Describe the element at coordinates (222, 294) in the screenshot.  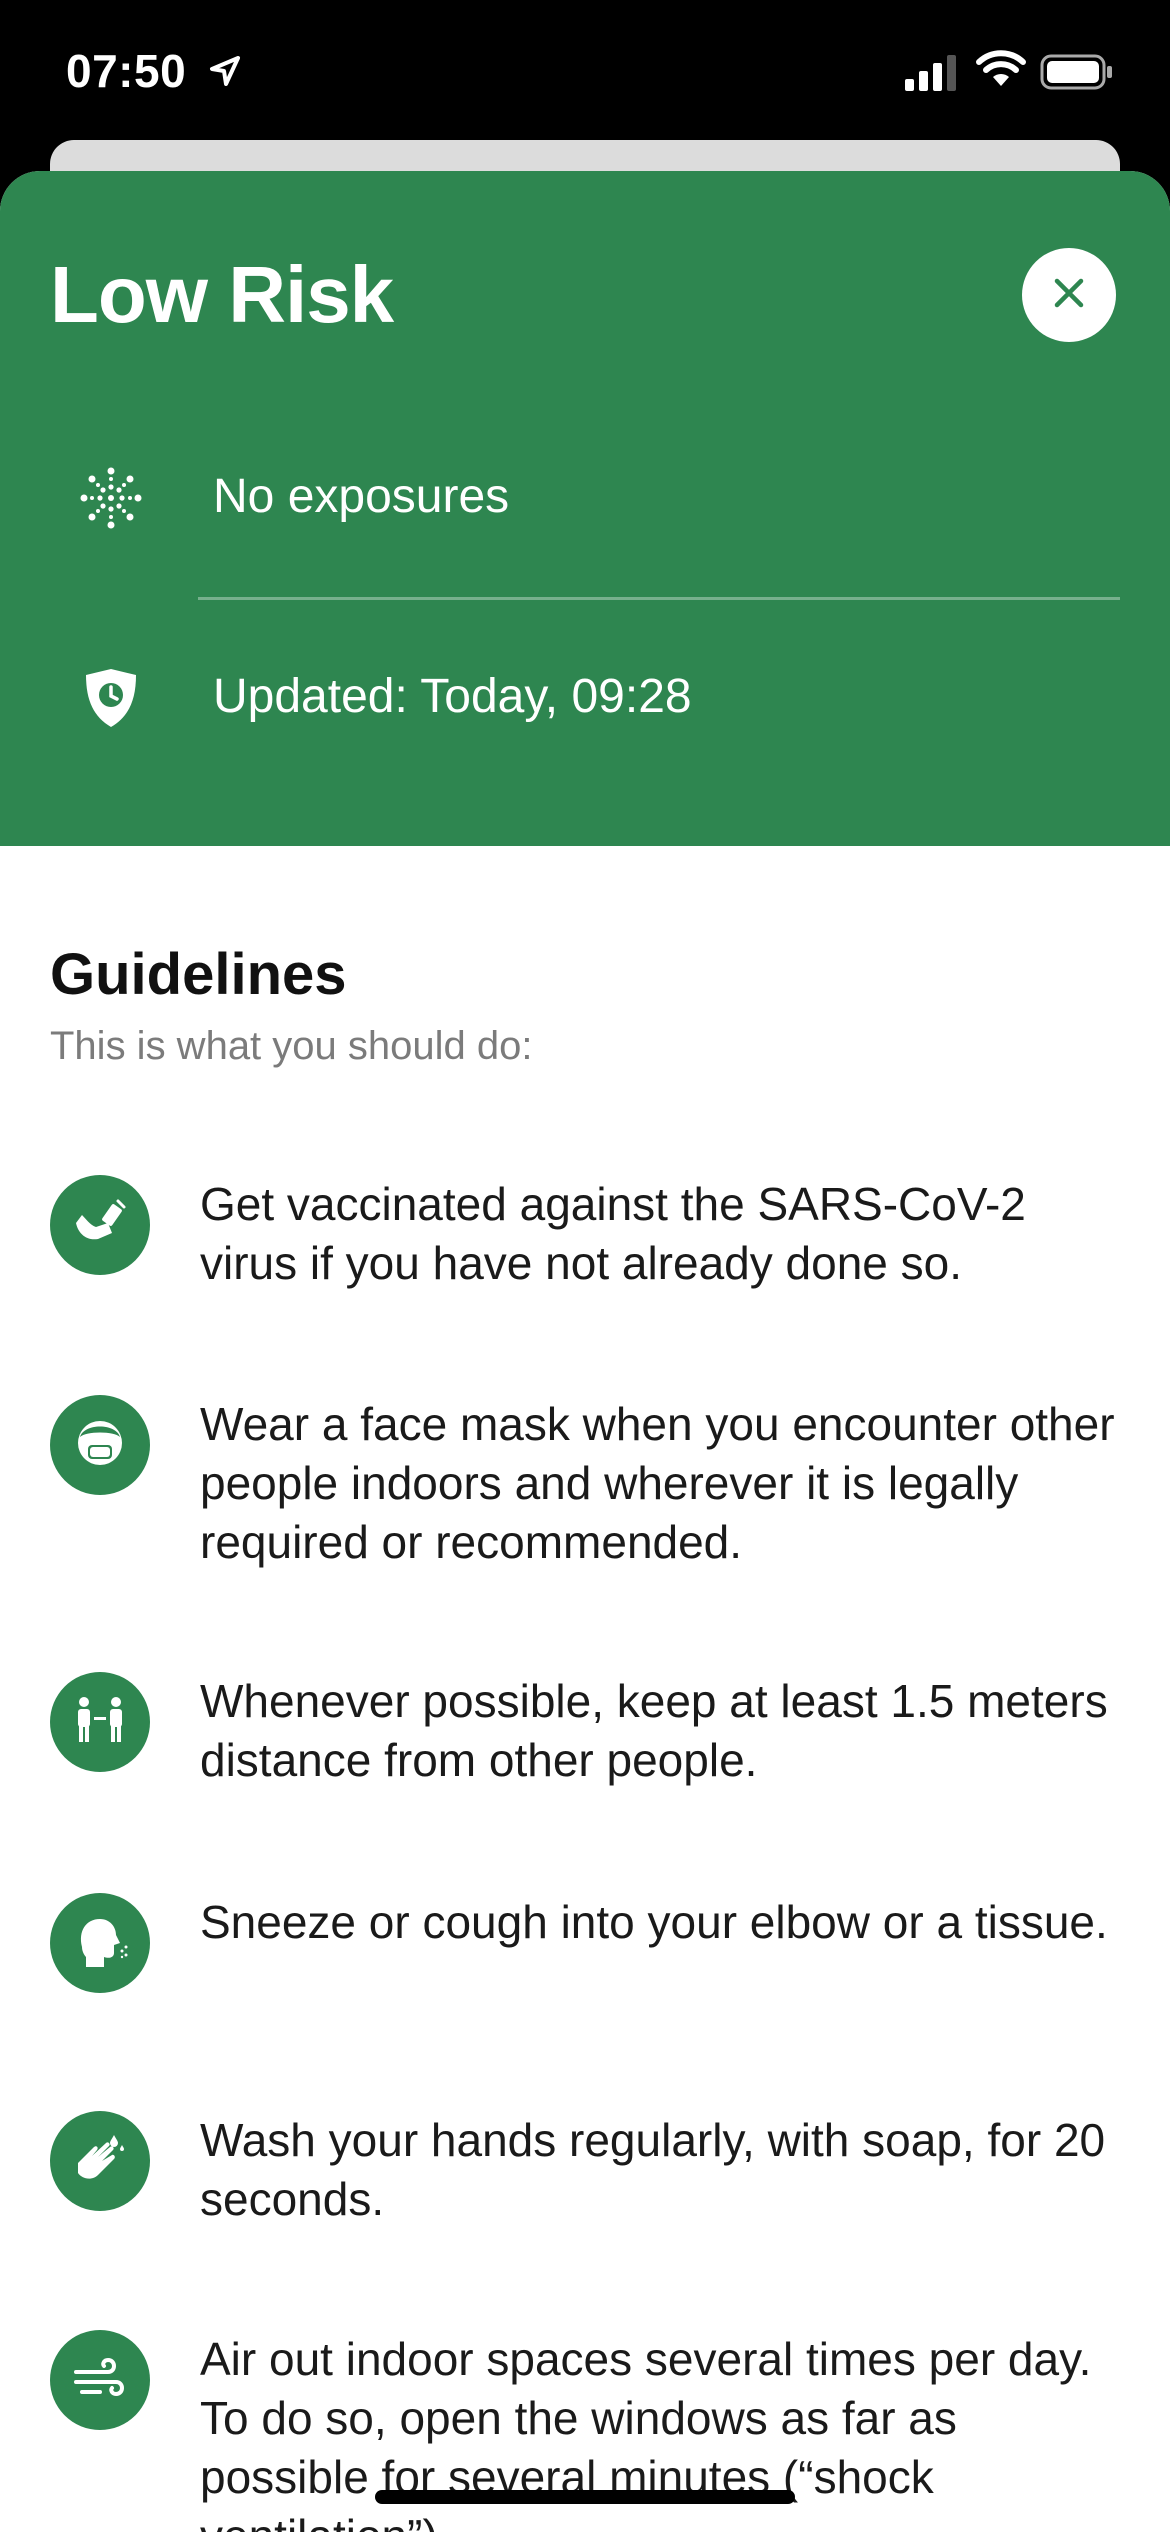
I see `risk-title: Low Risk` at that location.